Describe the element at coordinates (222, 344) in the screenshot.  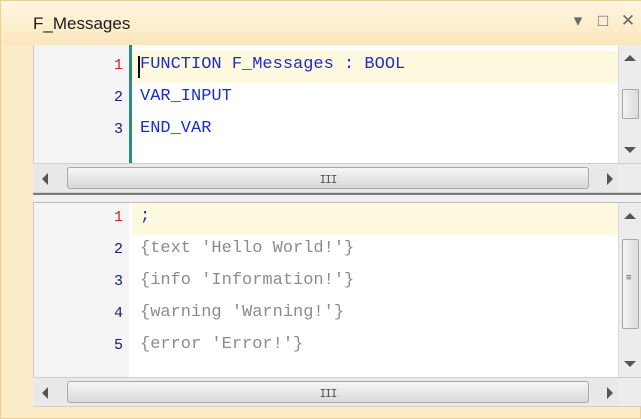
I see `code-text: {error 'Error!'}` at that location.